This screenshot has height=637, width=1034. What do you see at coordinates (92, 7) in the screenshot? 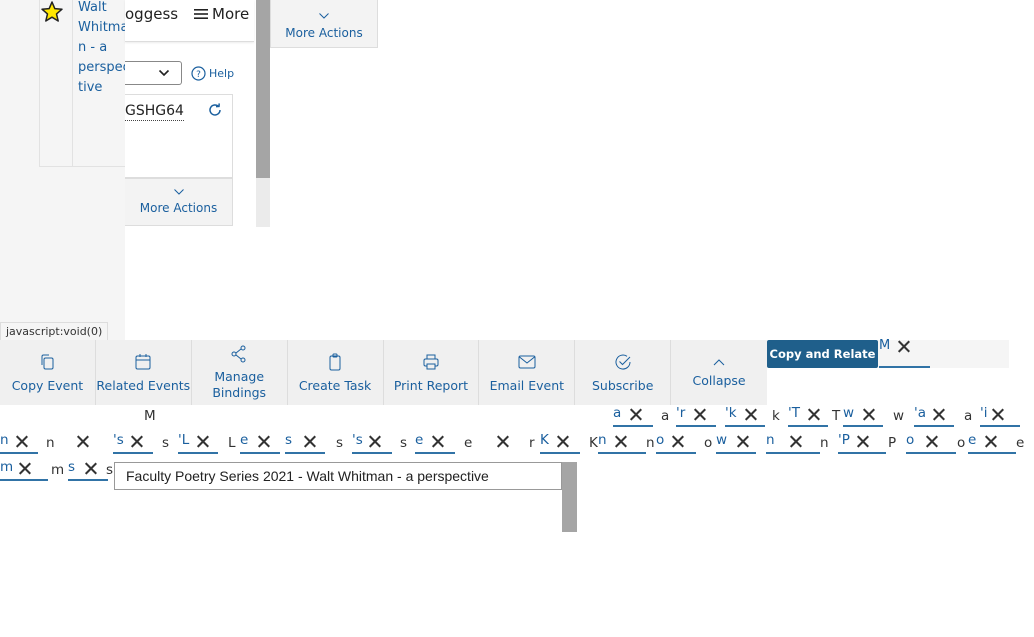
I see `event-title-line: Walt` at bounding box center [92, 7].